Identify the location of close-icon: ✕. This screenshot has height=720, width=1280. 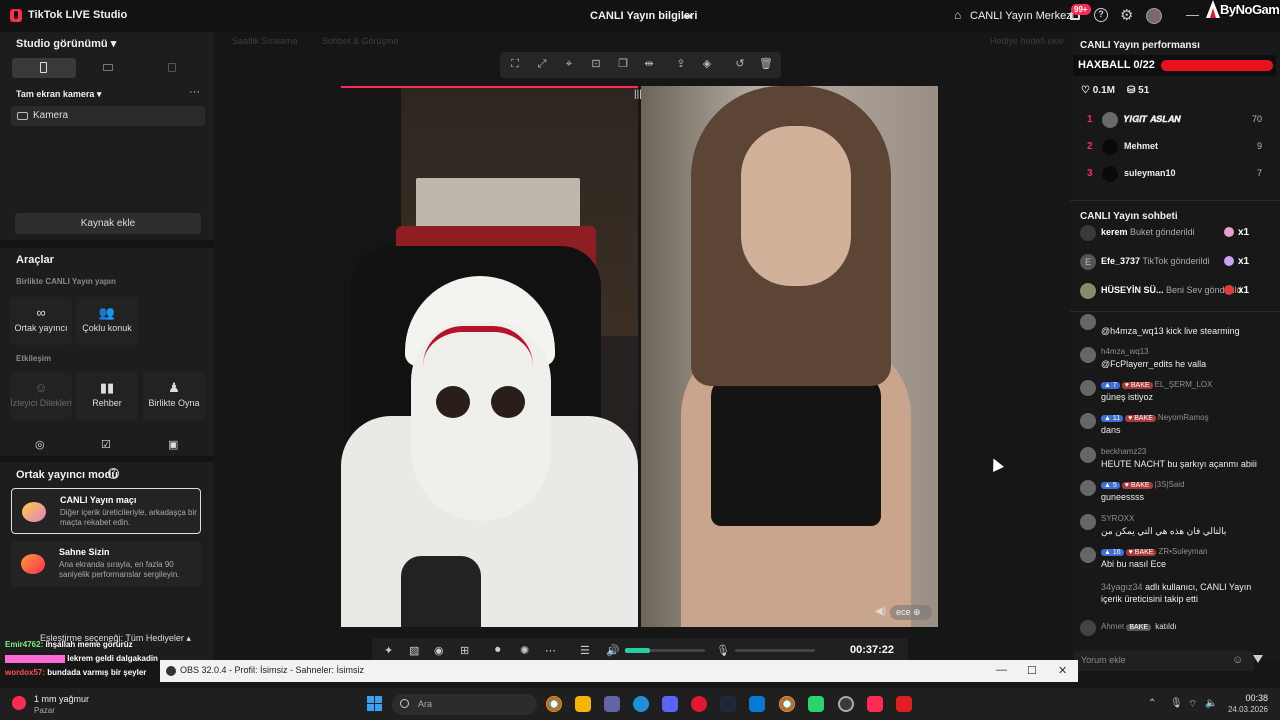
(1062, 670).